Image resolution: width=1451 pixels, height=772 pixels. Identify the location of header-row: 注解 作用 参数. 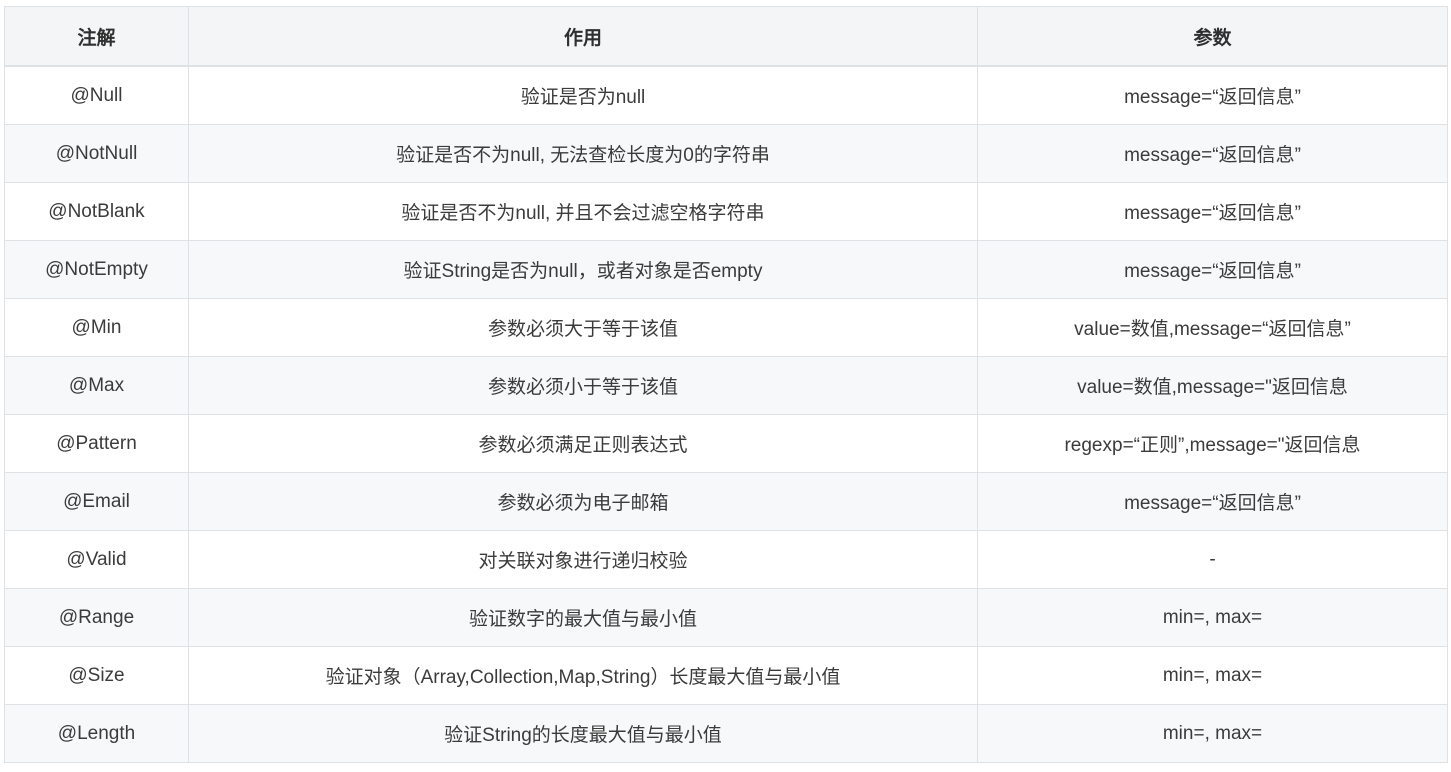
(726, 36).